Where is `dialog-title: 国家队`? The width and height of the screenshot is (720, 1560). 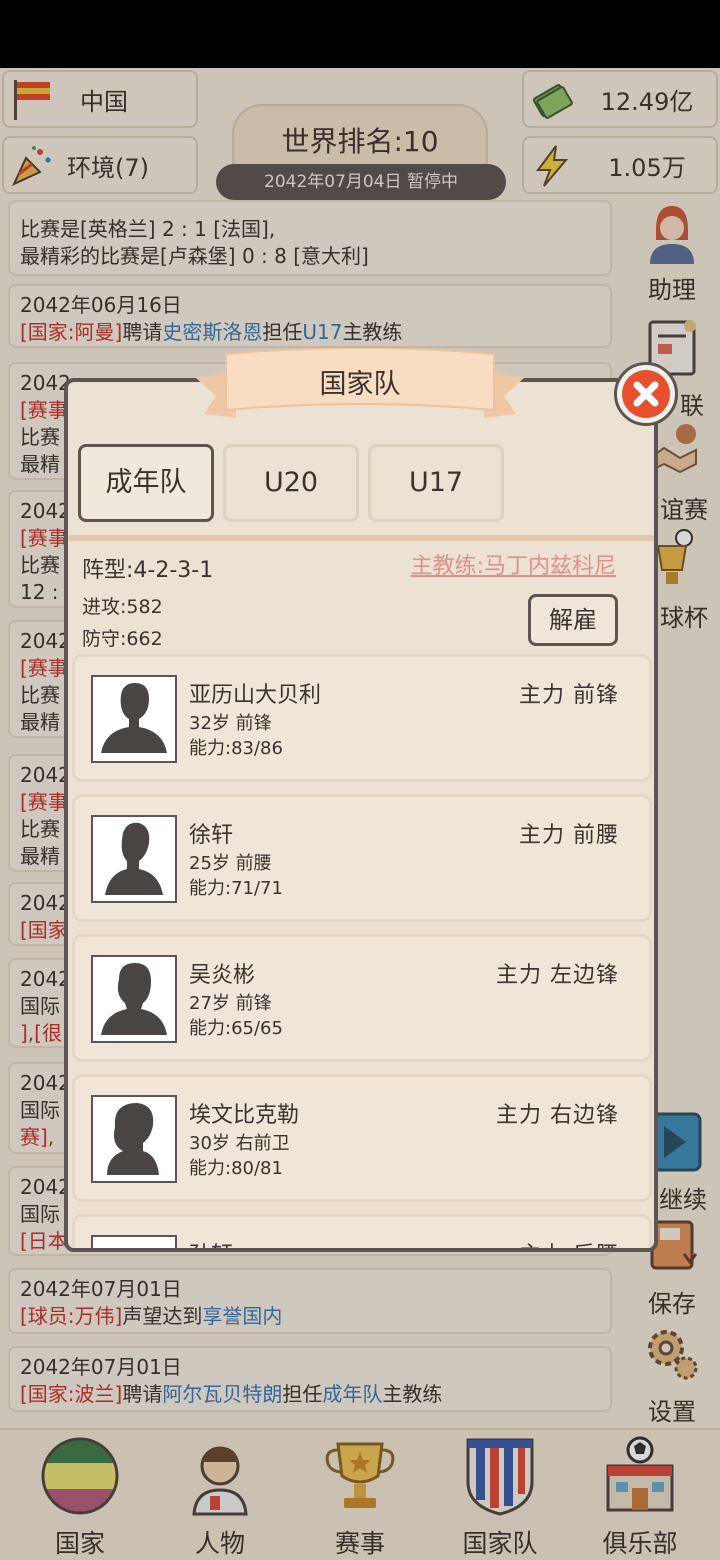
dialog-title: 国家队 is located at coordinates (360, 384).